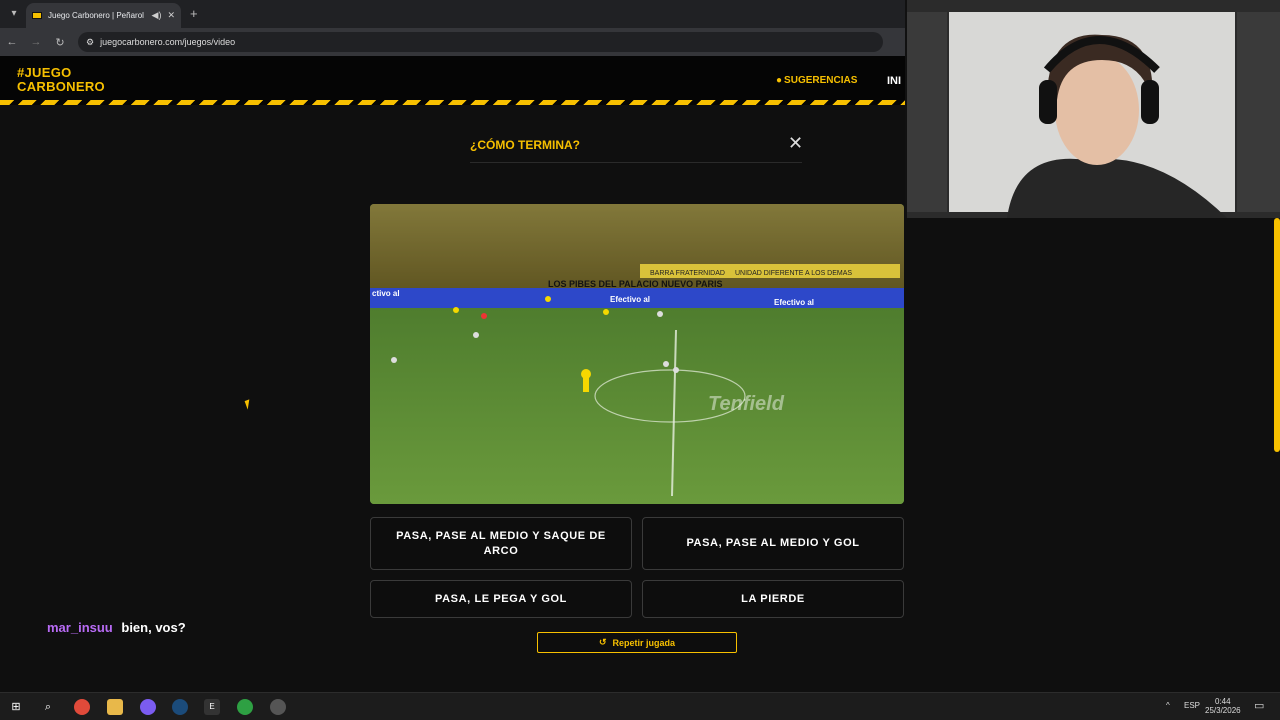 The image size is (1280, 720). Describe the element at coordinates (16, 707) in the screenshot. I see `windows-start-icon: ⊞` at that location.